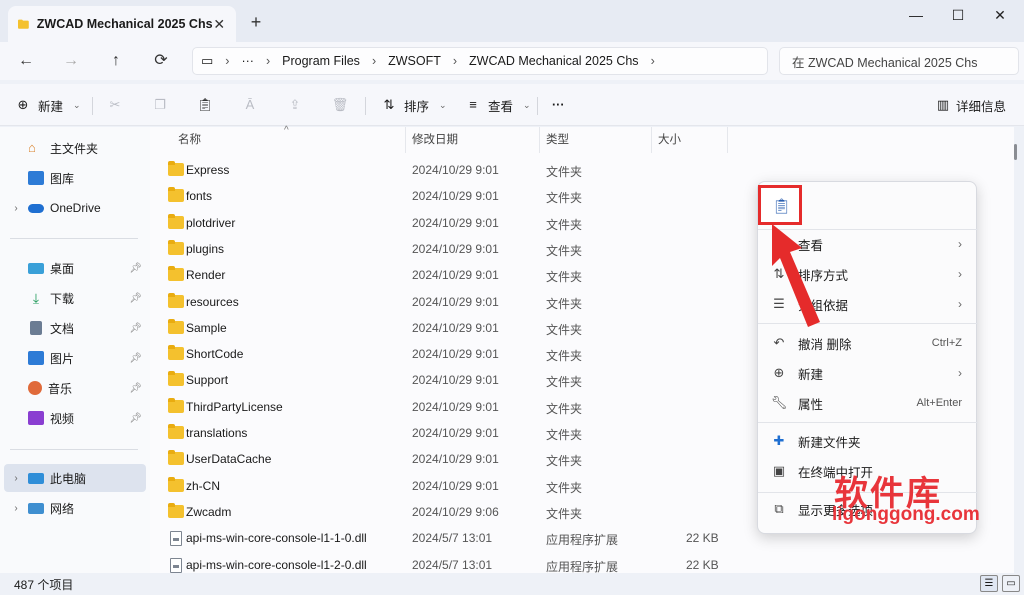 Image resolution: width=1024 pixels, height=595 pixels. Describe the element at coordinates (75, 388) in the screenshot. I see `sidebar-item-music: 音乐 📌︎` at that location.